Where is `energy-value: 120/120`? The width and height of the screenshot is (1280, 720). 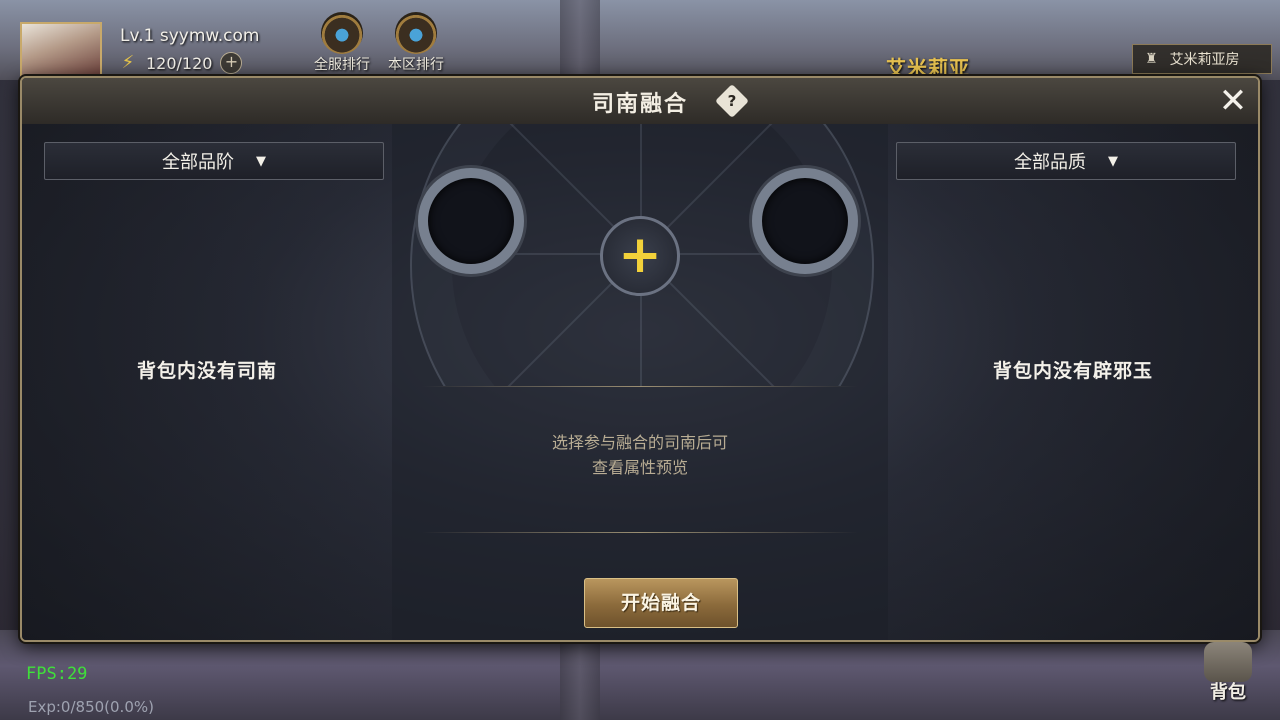
energy-value: 120/120 is located at coordinates (179, 63).